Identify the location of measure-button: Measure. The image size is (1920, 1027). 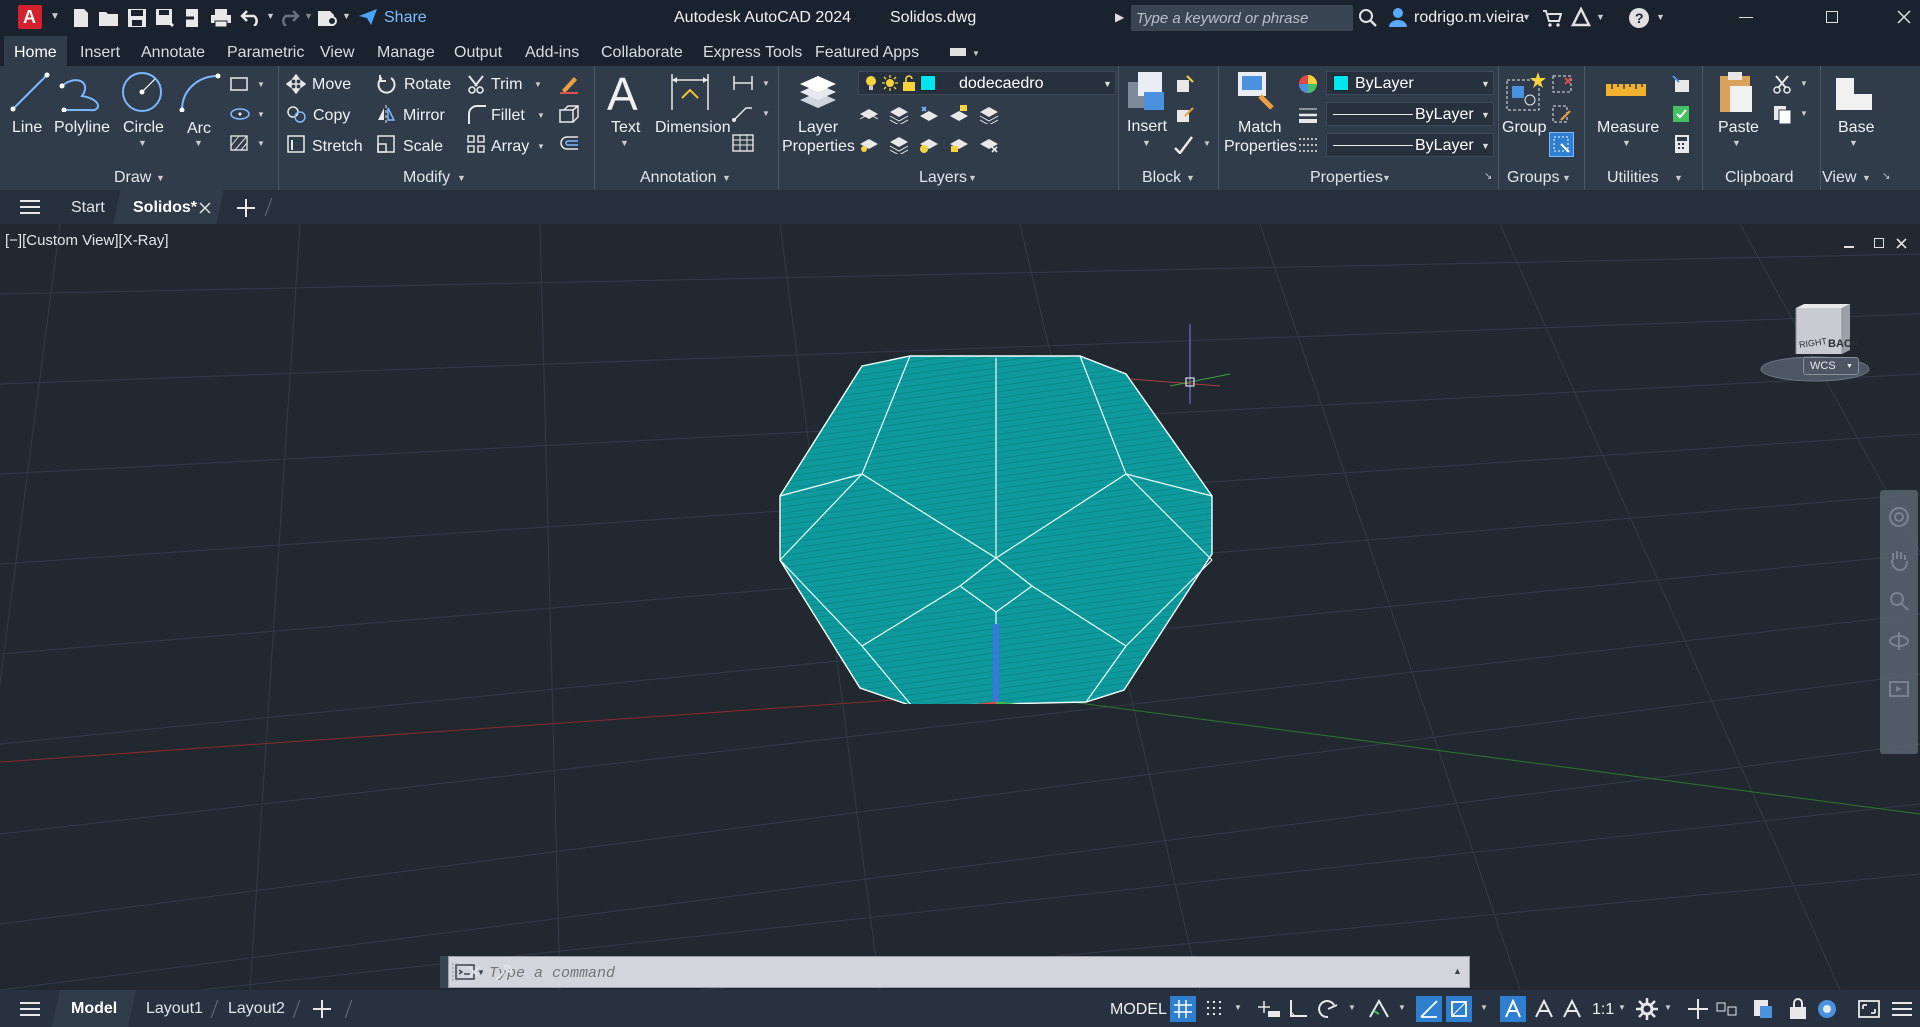
(1628, 128).